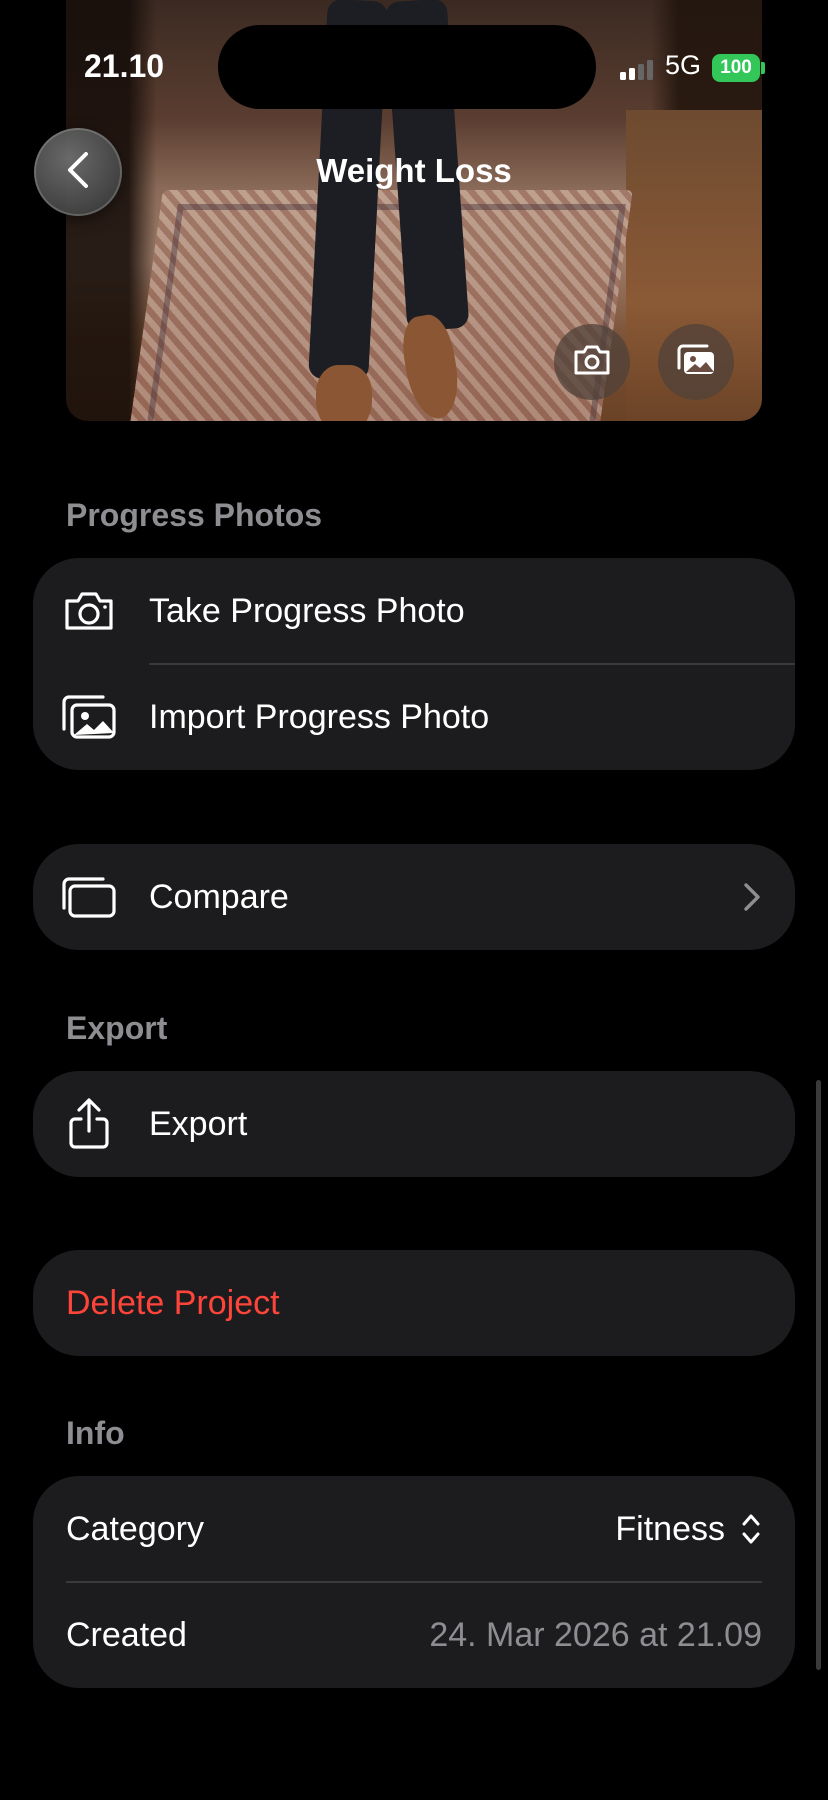 The height and width of the screenshot is (1800, 828). Describe the element at coordinates (135, 1528) in the screenshot. I see `category-label: Category` at that location.